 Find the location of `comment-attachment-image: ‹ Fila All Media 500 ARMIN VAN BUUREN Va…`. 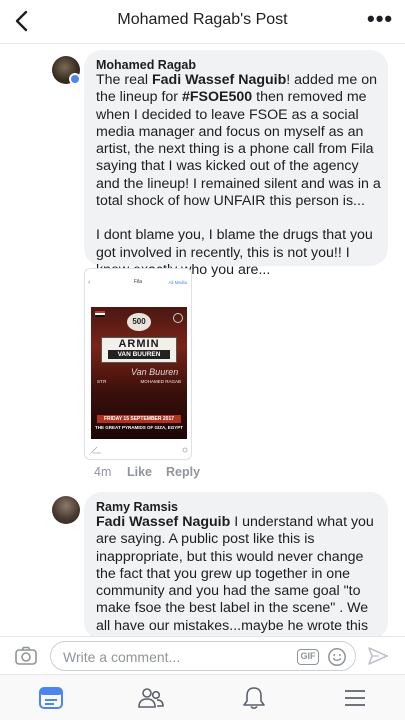

comment-attachment-image: ‹ Fila All Media 500 ARMIN VAN BUUREN Va… is located at coordinates (138, 364).